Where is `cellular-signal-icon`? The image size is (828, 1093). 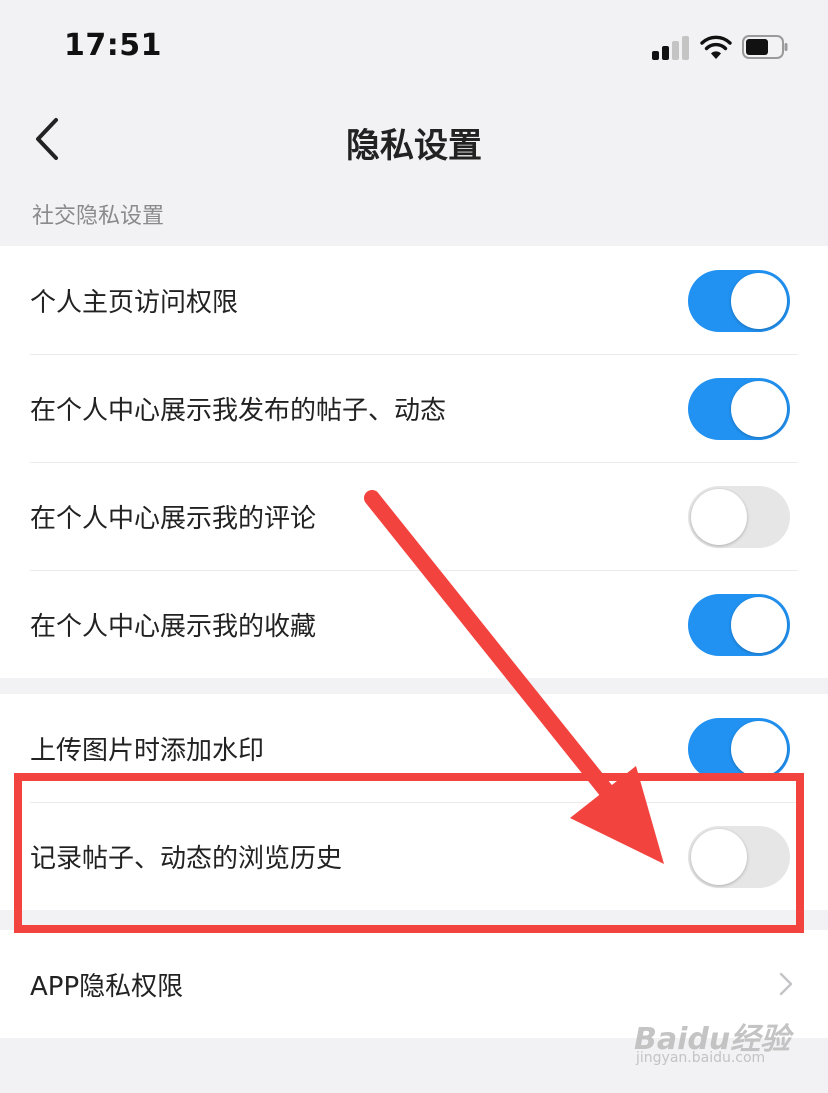 cellular-signal-icon is located at coordinates (671, 48).